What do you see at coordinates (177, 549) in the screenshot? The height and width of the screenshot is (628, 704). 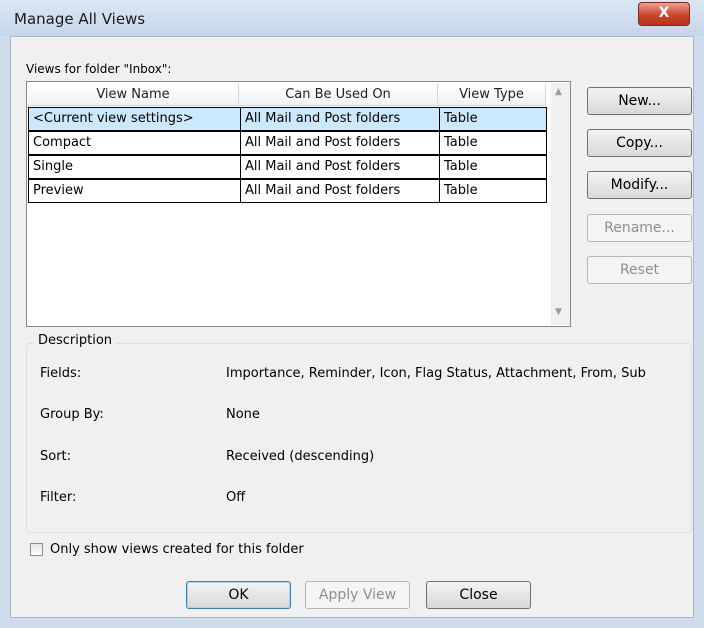 I see `only-show-folder-views-label: Only show views created for this folder` at bounding box center [177, 549].